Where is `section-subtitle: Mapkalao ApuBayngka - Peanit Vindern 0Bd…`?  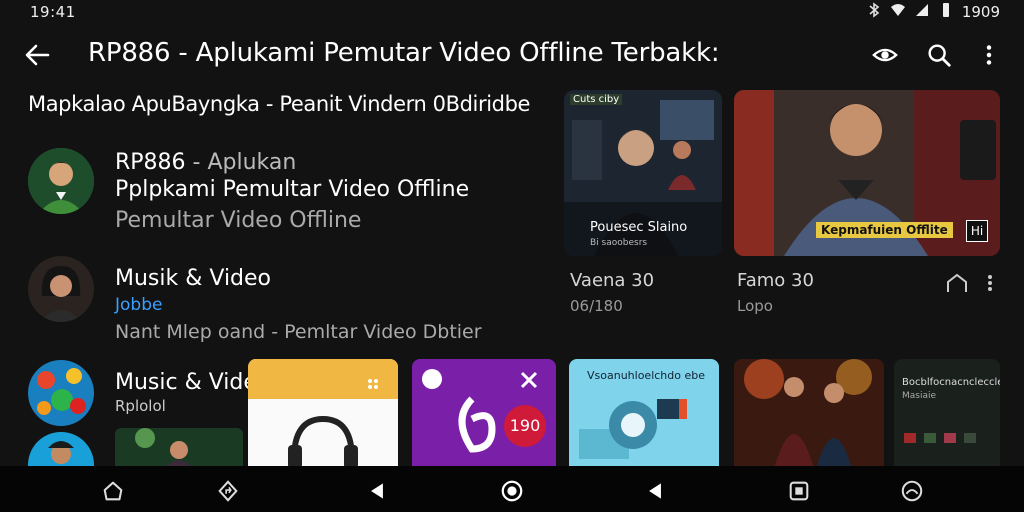
section-subtitle: Mapkalao ApuBayngka - Peanit Vindern 0Bd… is located at coordinates (279, 104).